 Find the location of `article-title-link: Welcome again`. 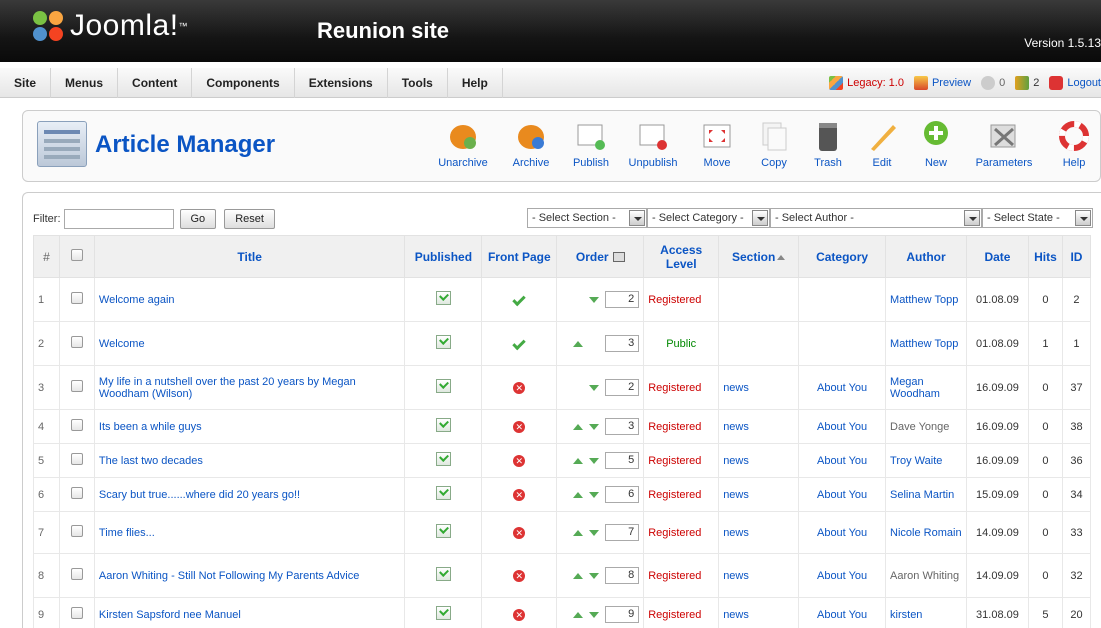

article-title-link: Welcome again is located at coordinates (137, 300).